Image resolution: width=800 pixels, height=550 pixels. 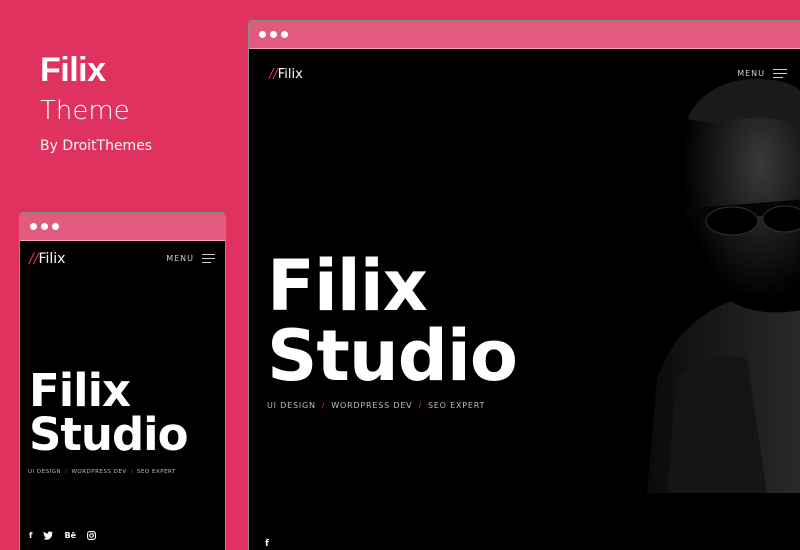 I want to click on behance-icon: Bē, so click(x=70, y=536).